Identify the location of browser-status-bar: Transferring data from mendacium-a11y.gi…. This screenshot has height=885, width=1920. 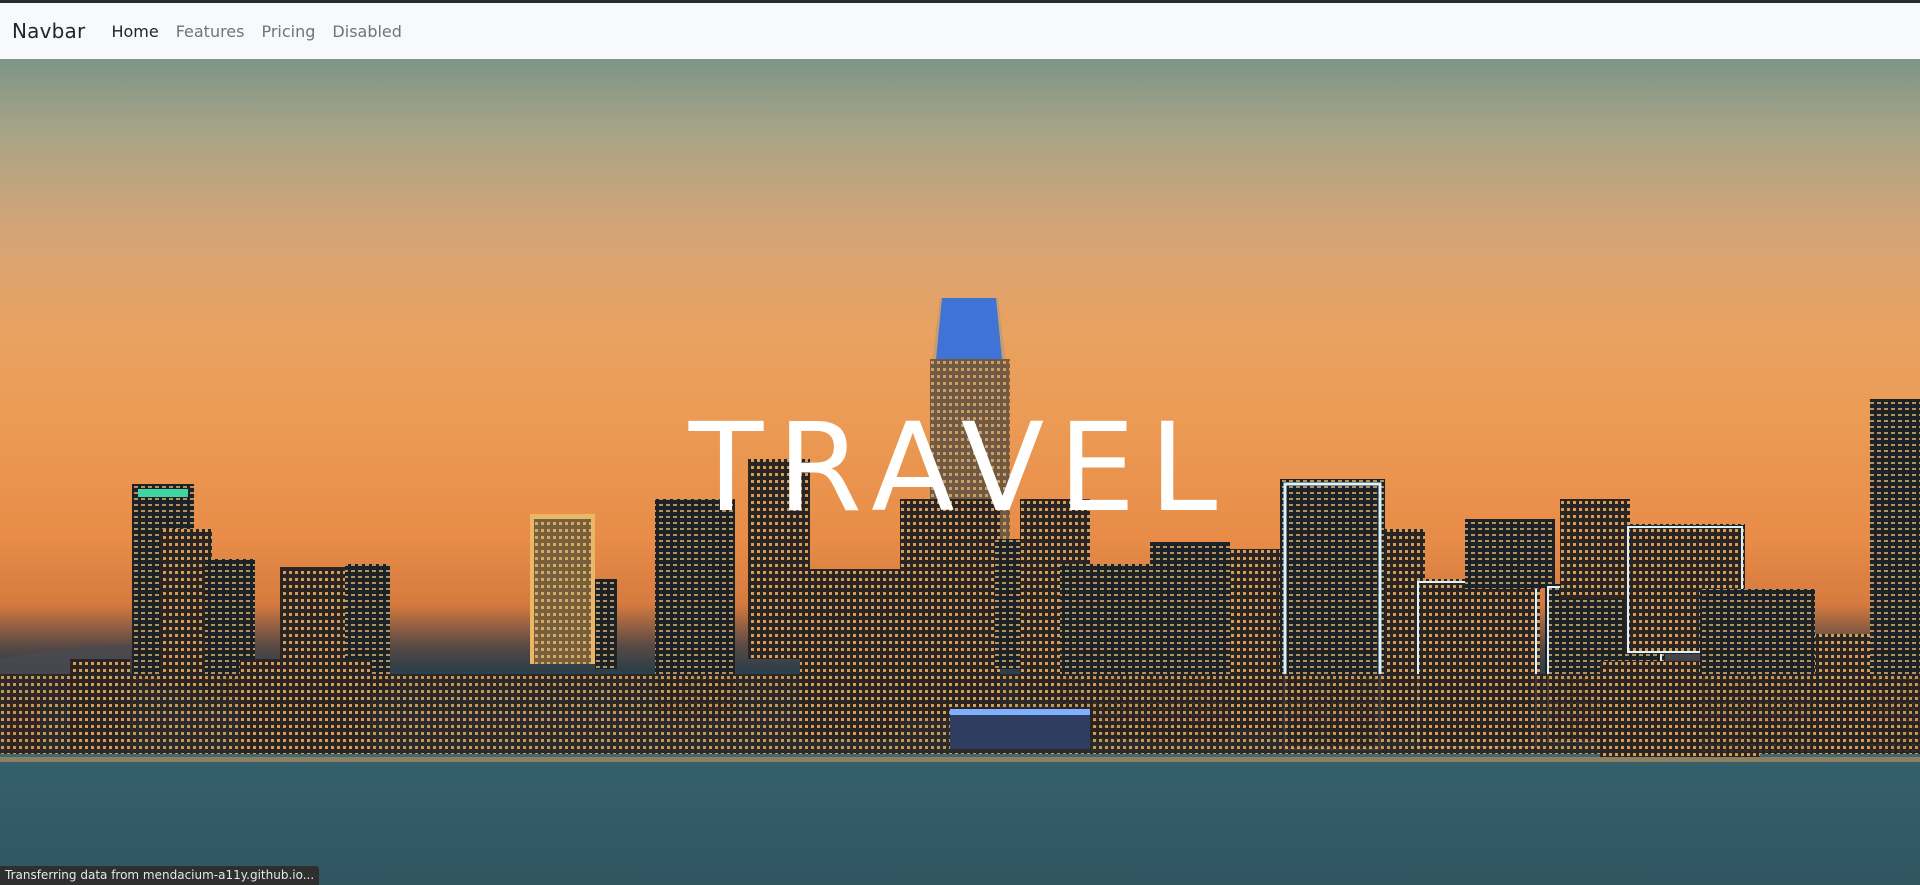
(160, 875).